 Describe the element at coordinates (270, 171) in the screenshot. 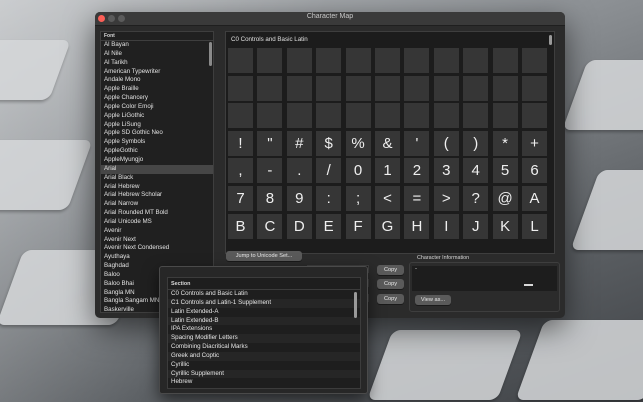

I see `glyph-cell: -` at that location.